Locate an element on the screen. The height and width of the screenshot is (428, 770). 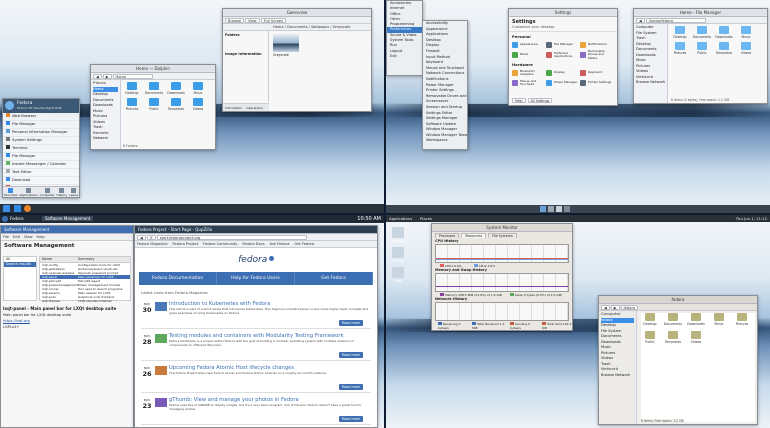
folder-item: Desktop is located at coordinates (680, 32).